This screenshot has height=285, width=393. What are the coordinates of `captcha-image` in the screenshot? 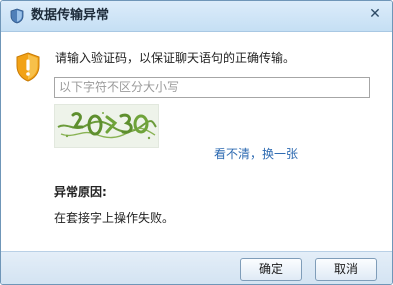 It's located at (106, 126).